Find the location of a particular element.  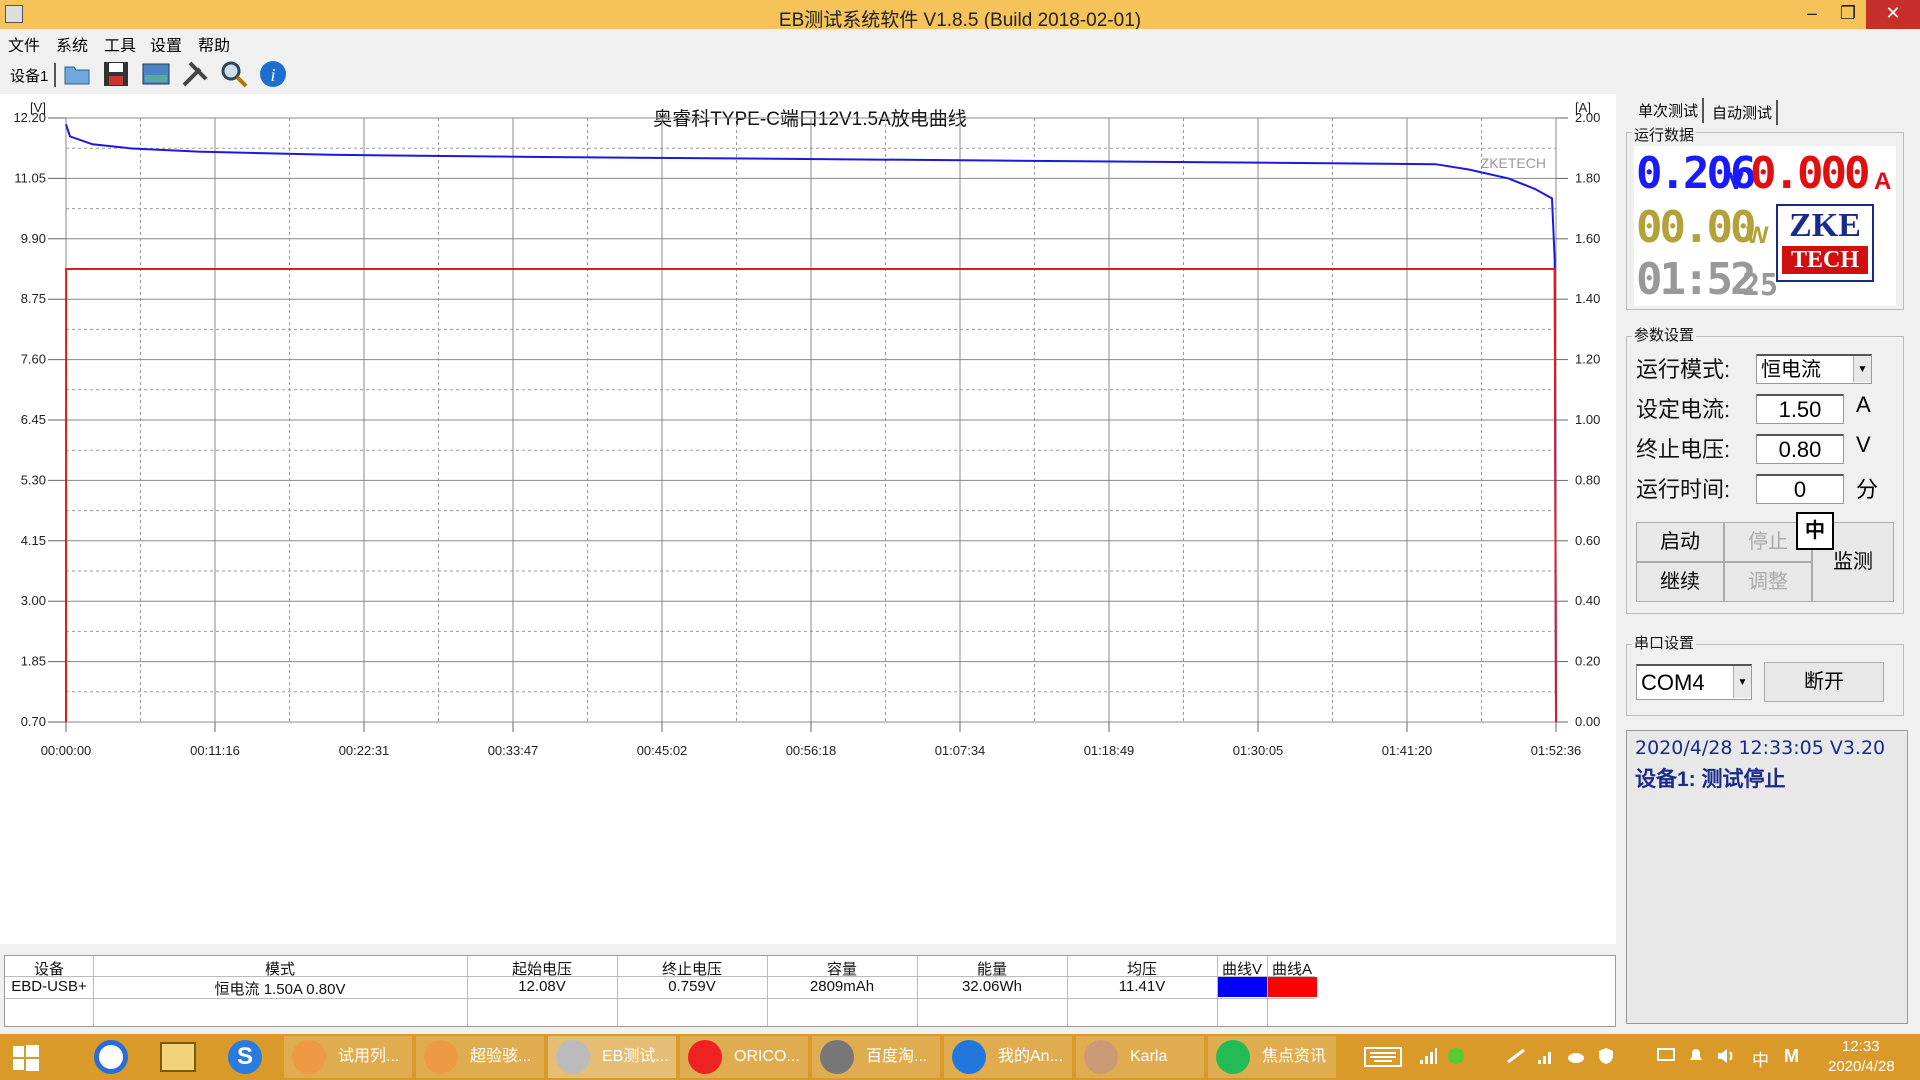

task-karla: Karla is located at coordinates (1140, 1057).